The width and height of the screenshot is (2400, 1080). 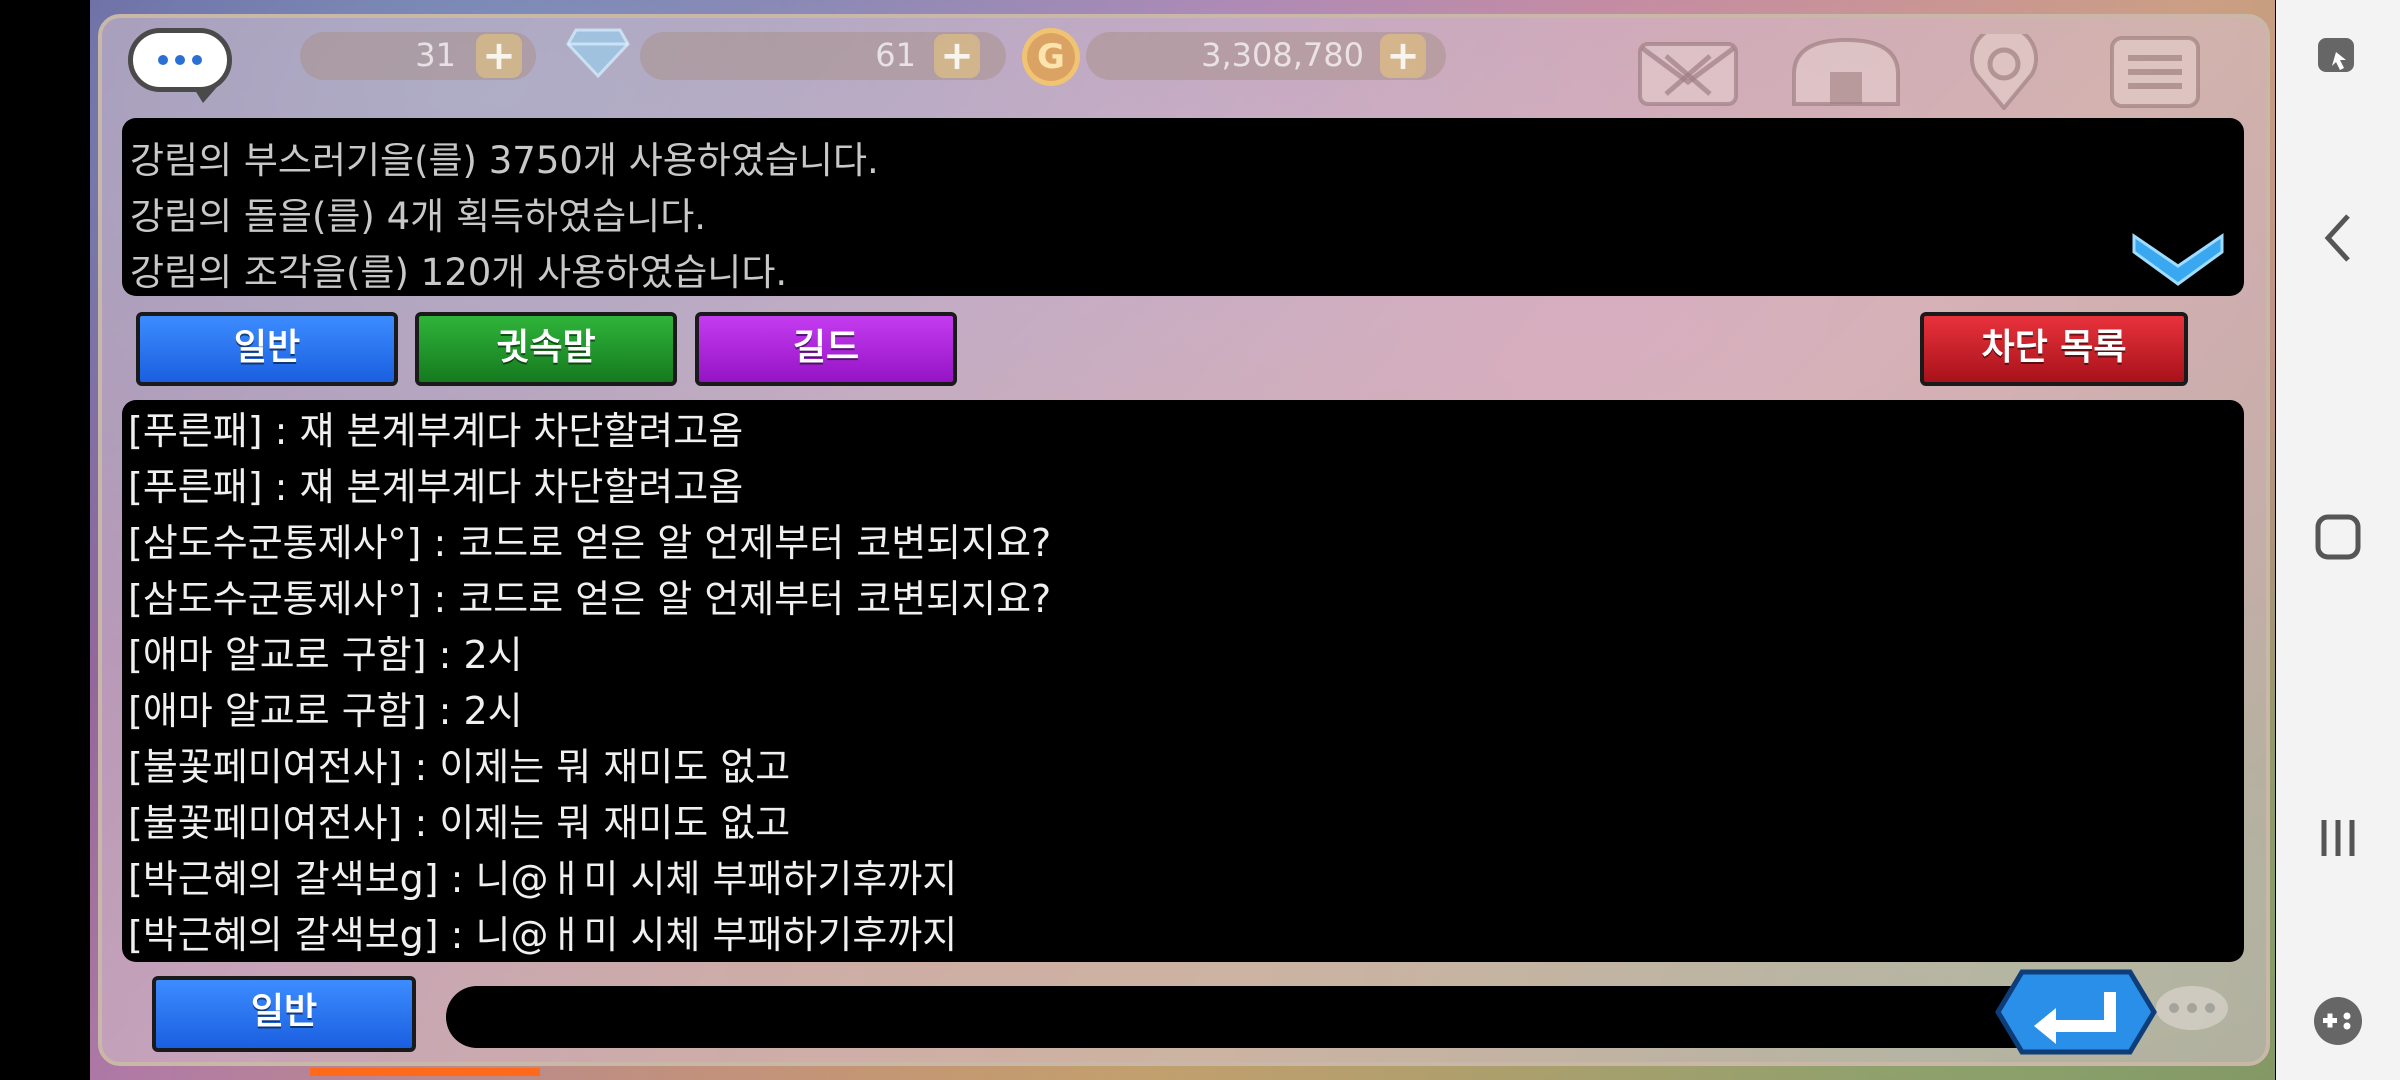 What do you see at coordinates (2338, 838) in the screenshot?
I see `recent-apps-icon` at bounding box center [2338, 838].